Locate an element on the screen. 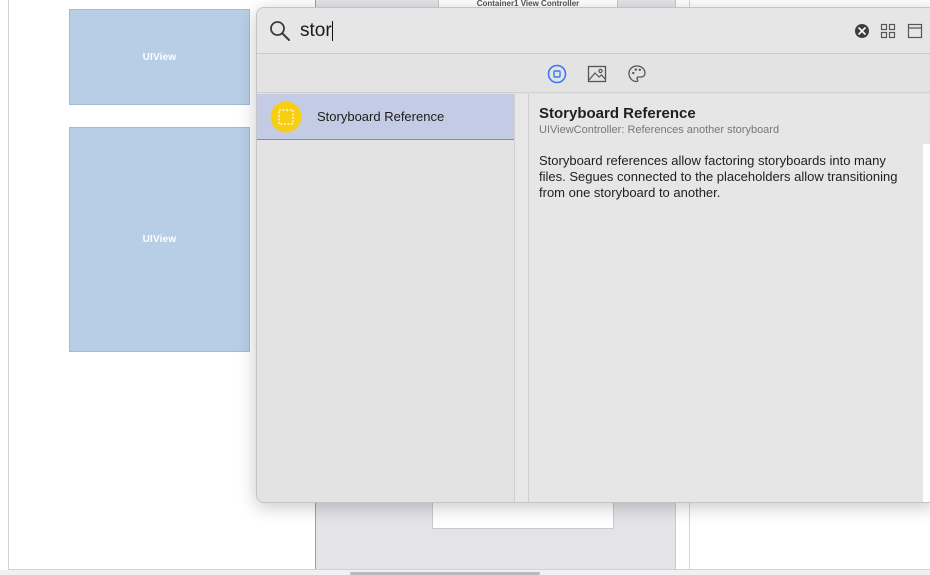 The width and height of the screenshot is (930, 575). list-item-storyboard-reference: Storyboard Reference is located at coordinates (385, 117).